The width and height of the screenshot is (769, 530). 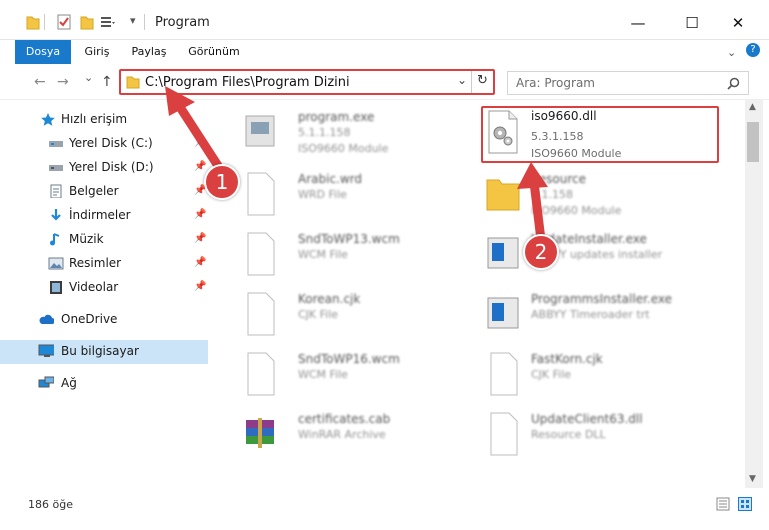 What do you see at coordinates (541, 252) in the screenshot?
I see `step-badge-2: 2` at bounding box center [541, 252].